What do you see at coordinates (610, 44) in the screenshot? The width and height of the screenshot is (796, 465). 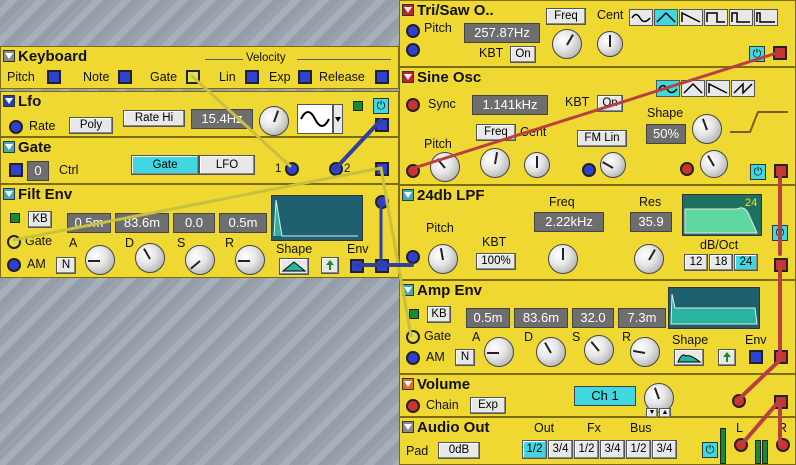 I see `cent-knob` at bounding box center [610, 44].